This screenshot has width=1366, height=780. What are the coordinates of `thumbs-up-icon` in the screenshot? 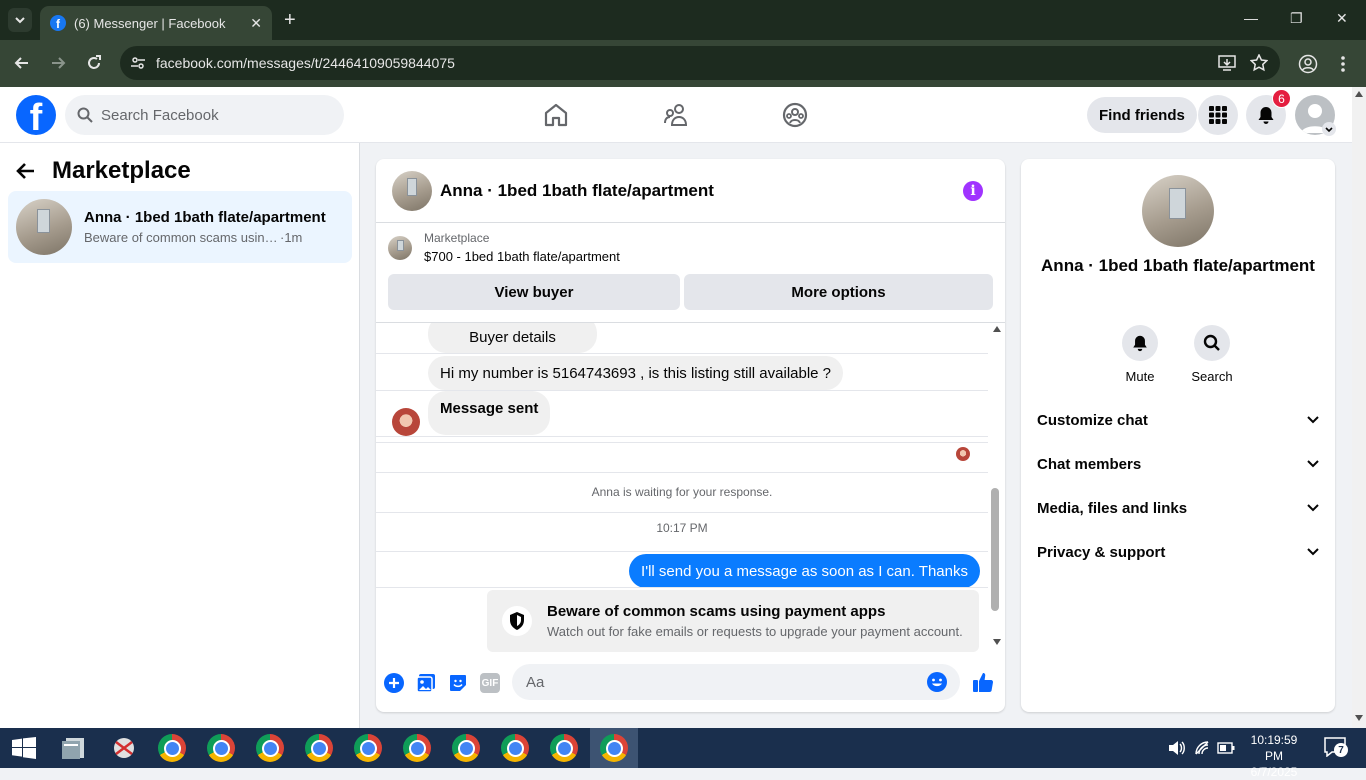 It's located at (983, 682).